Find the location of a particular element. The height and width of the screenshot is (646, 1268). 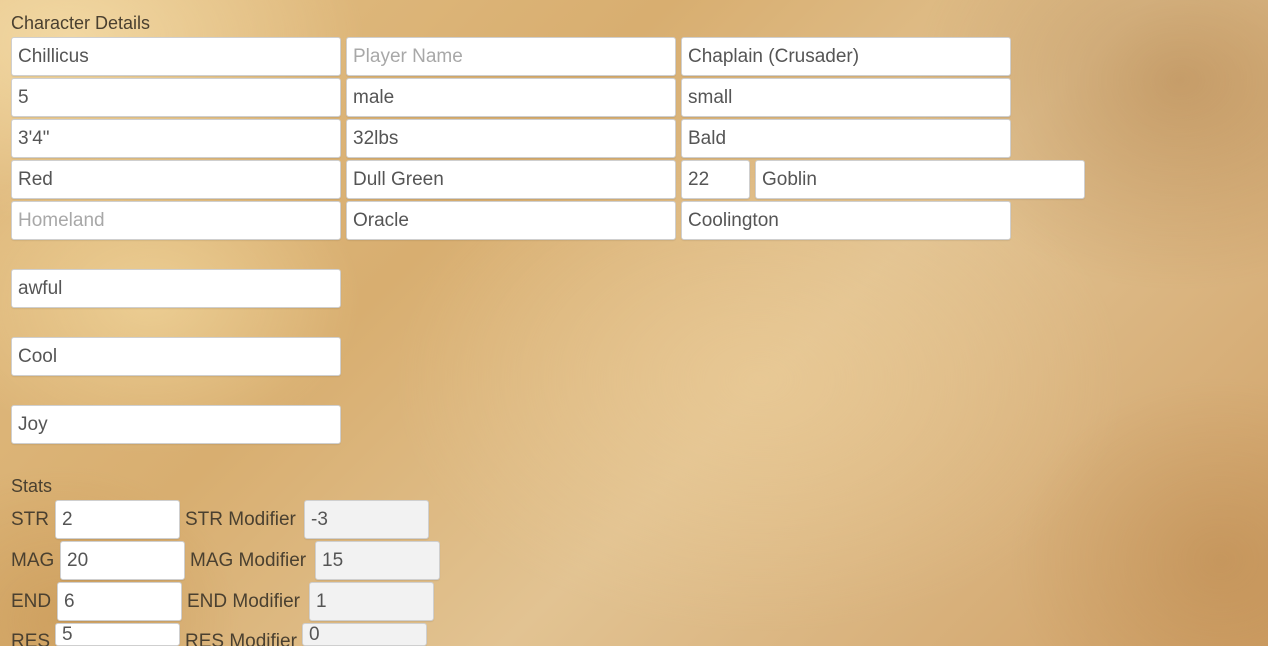

hair-field is located at coordinates (846, 138).